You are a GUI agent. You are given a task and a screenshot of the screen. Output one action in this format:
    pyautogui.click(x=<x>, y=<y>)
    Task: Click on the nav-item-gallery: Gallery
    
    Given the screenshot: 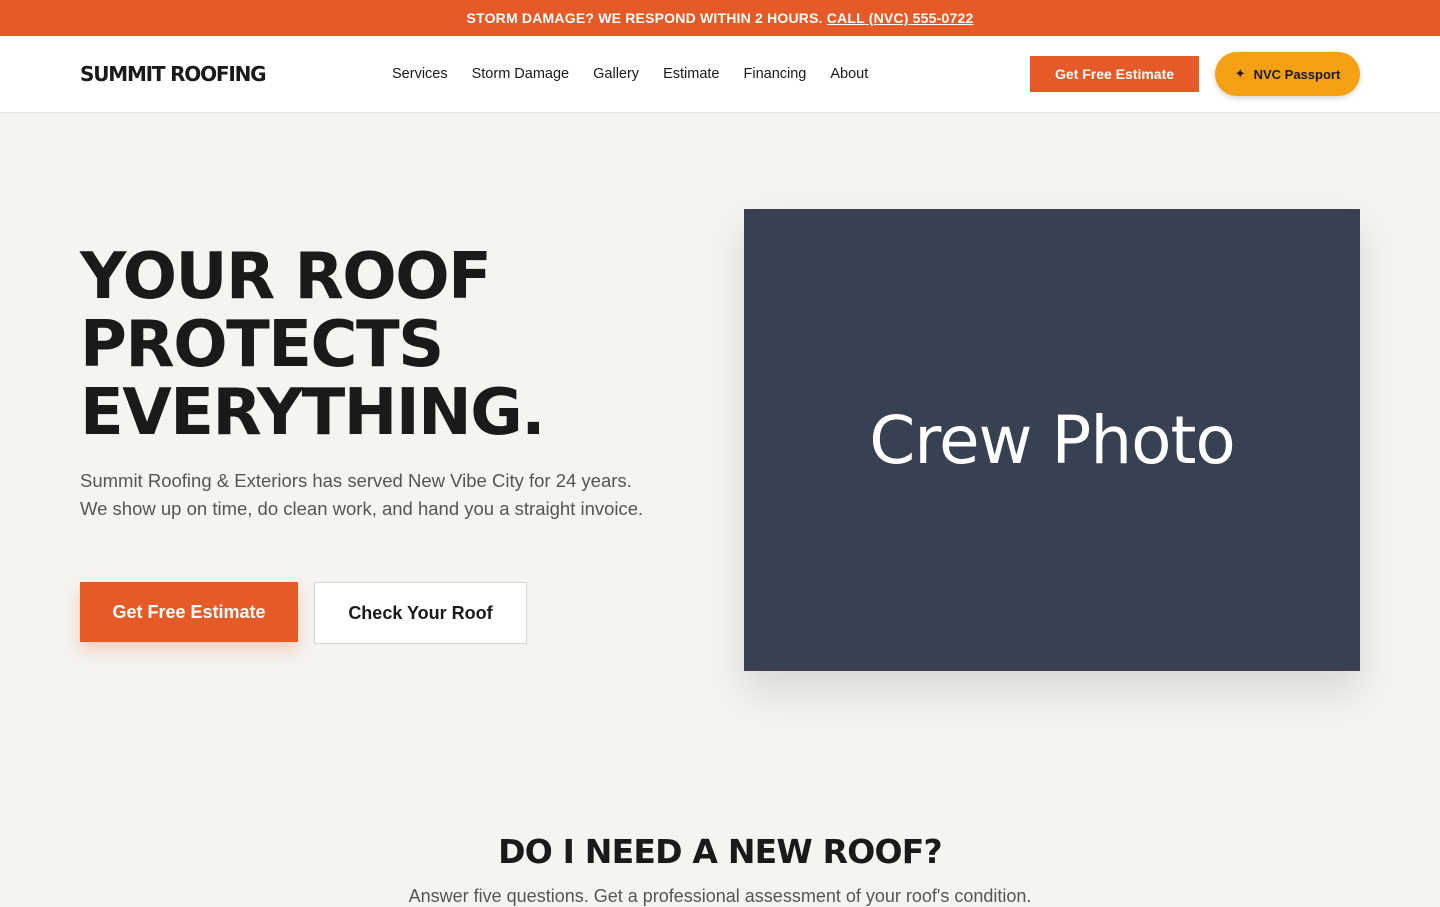 What is the action you would take?
    pyautogui.click(x=616, y=74)
    